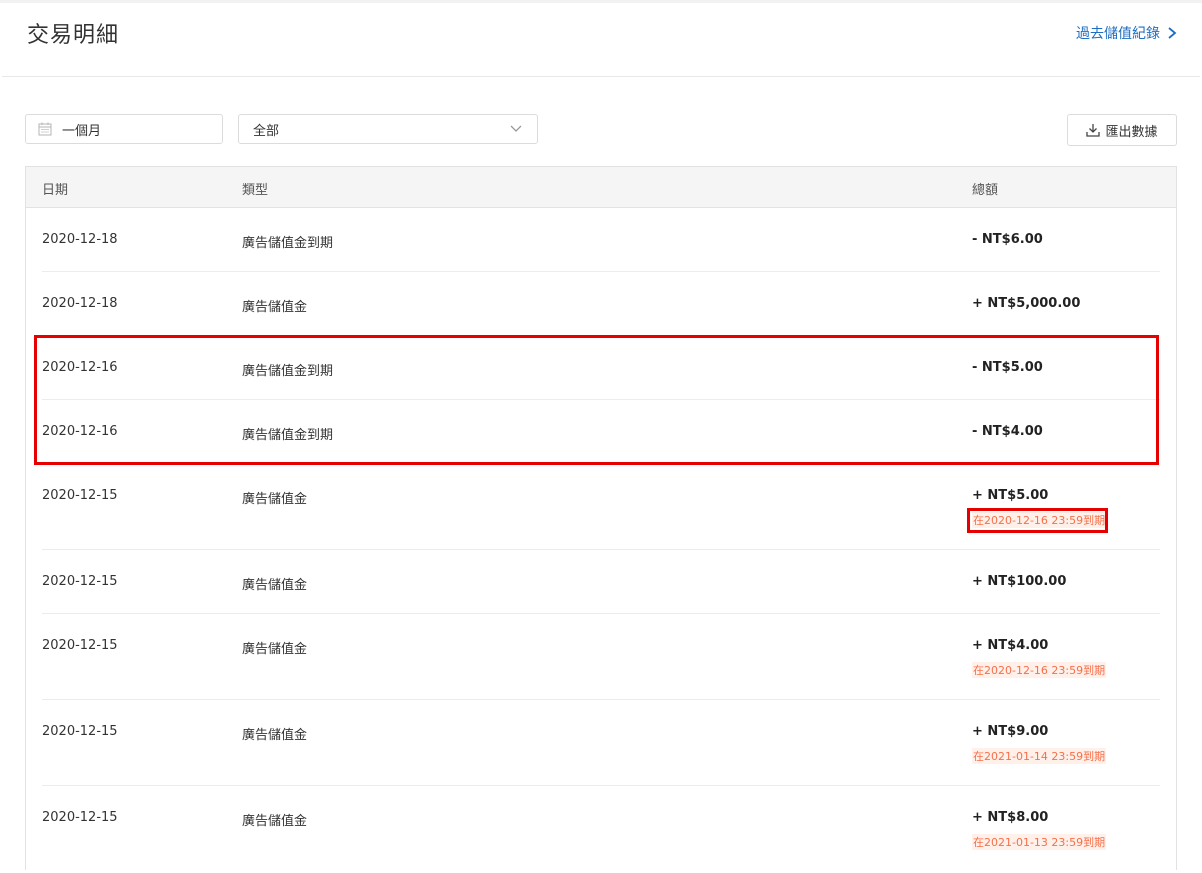 The image size is (1202, 873). I want to click on history-link-label: 過去儲值紀錄, so click(1118, 34).